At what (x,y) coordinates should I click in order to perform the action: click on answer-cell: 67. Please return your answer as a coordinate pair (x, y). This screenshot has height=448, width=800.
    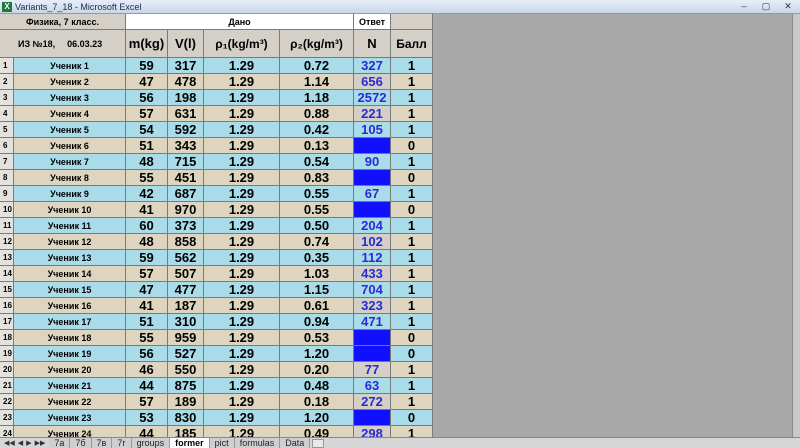
    Looking at the image, I should click on (372, 194).